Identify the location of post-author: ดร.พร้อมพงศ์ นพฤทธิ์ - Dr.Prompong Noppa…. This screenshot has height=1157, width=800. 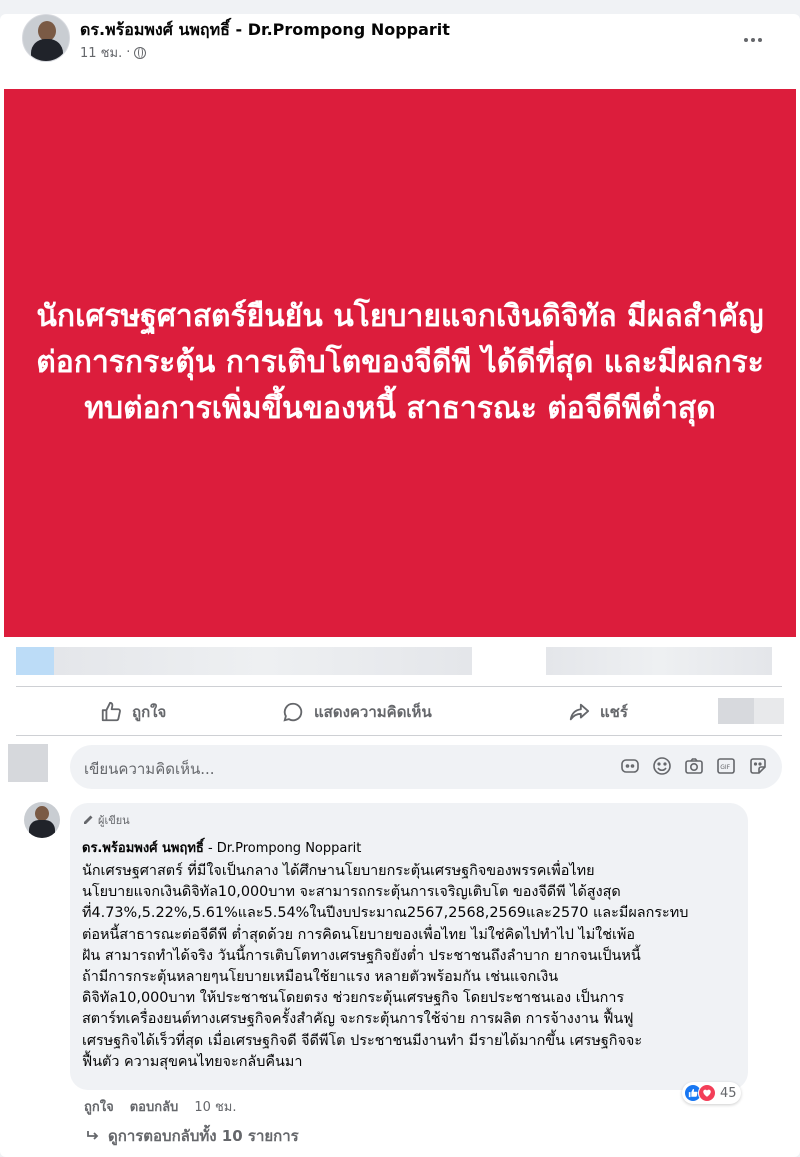
(265, 30).